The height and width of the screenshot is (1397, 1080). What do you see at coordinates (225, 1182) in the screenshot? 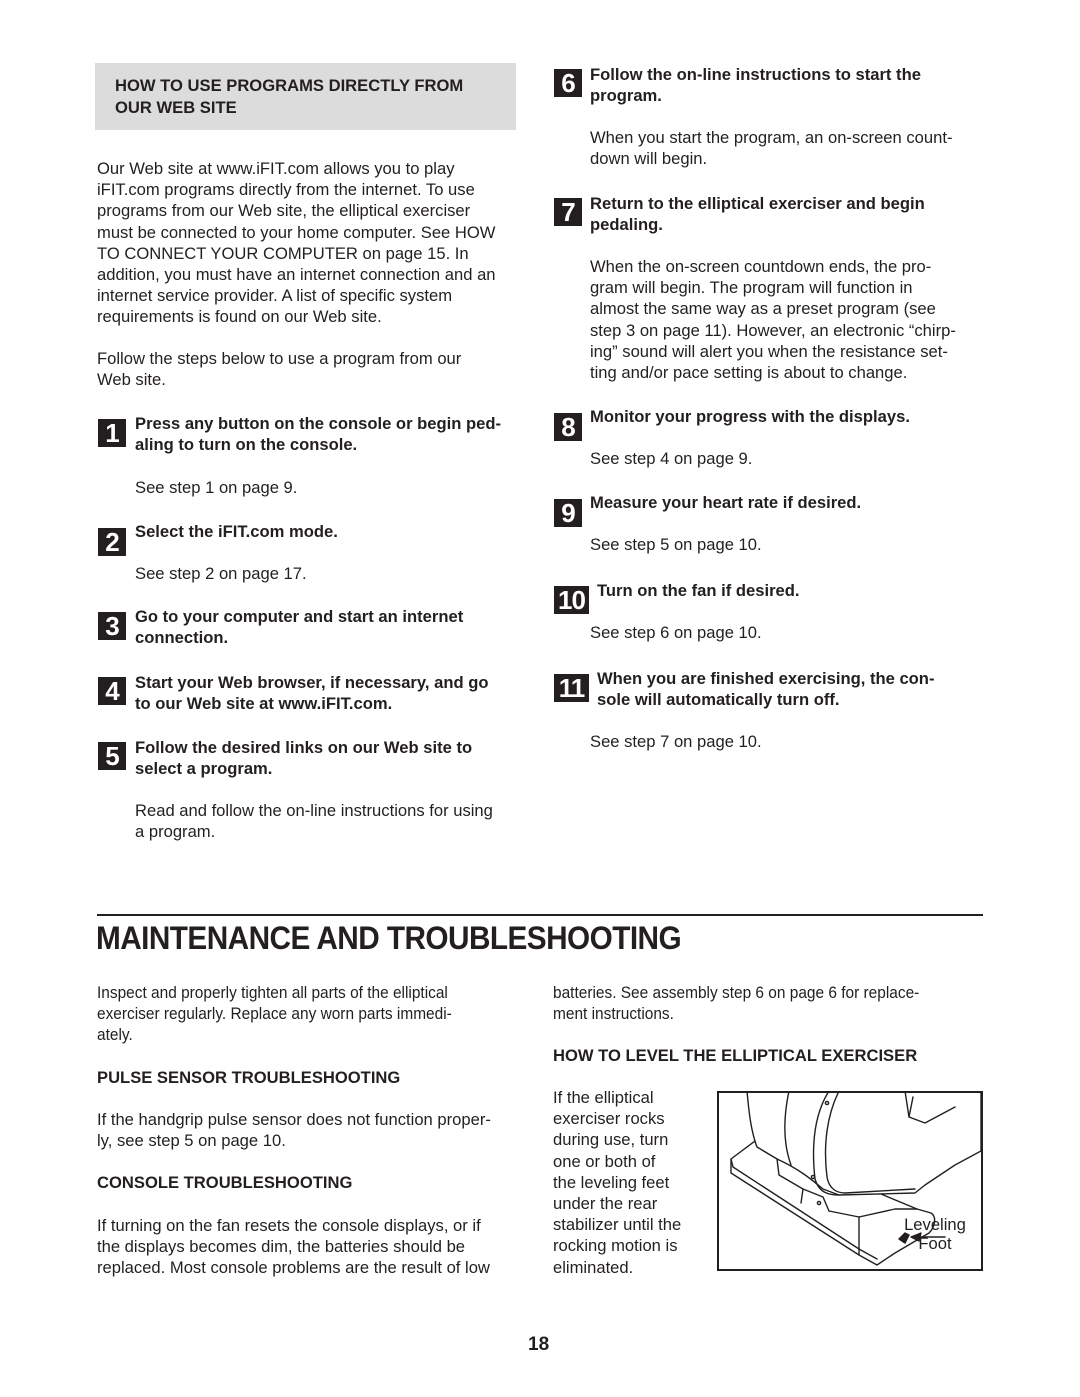
I see `console-heading: CONSOLE TROUBLESHOOTING` at bounding box center [225, 1182].